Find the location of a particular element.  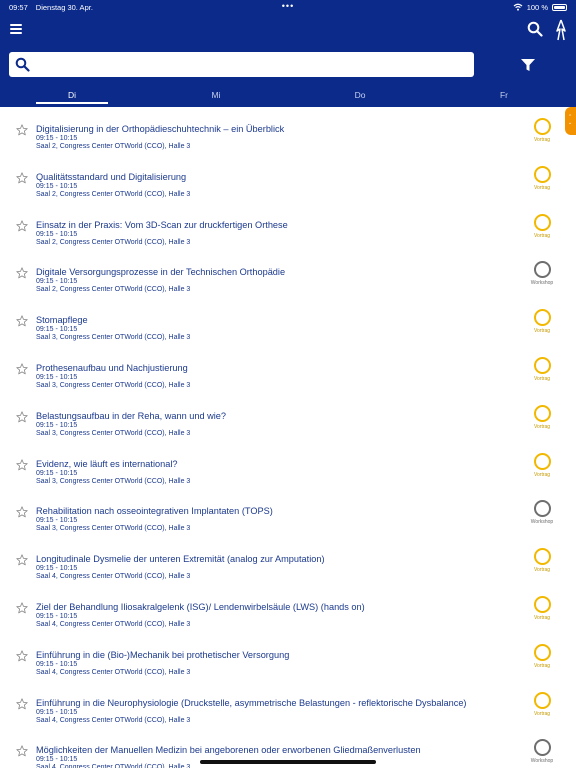

tab-di: Di is located at coordinates (72, 95).